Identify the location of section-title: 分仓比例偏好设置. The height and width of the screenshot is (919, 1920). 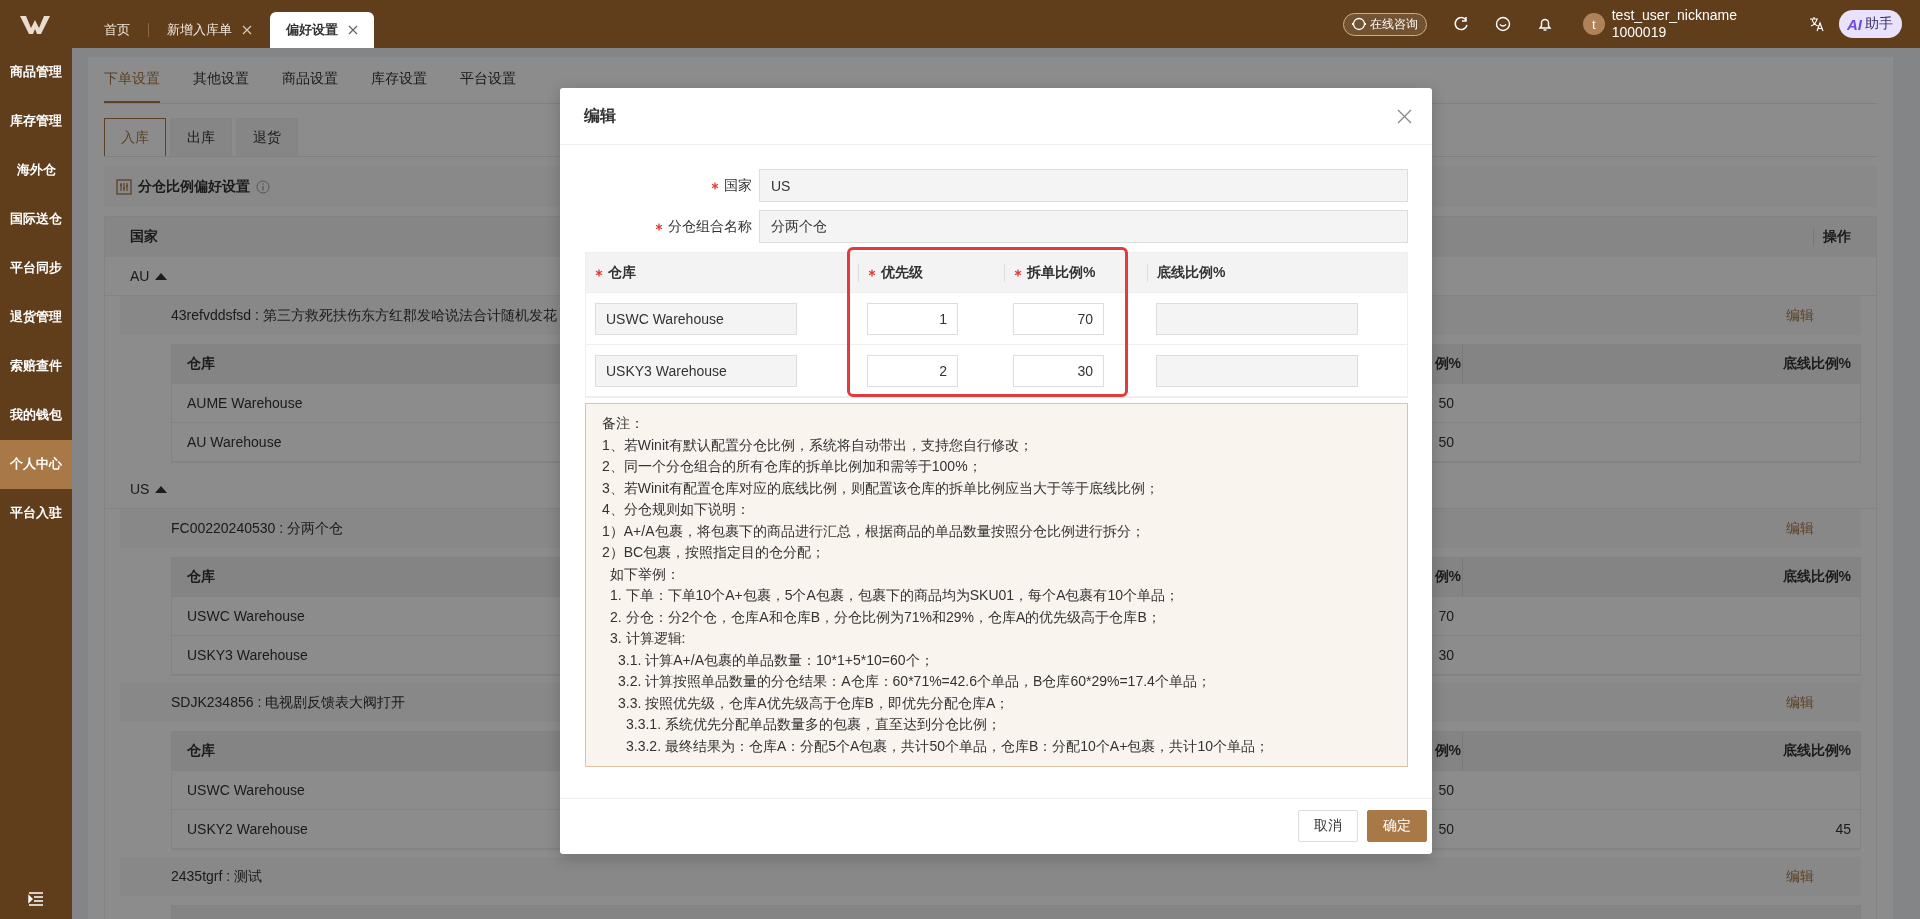
(194, 186).